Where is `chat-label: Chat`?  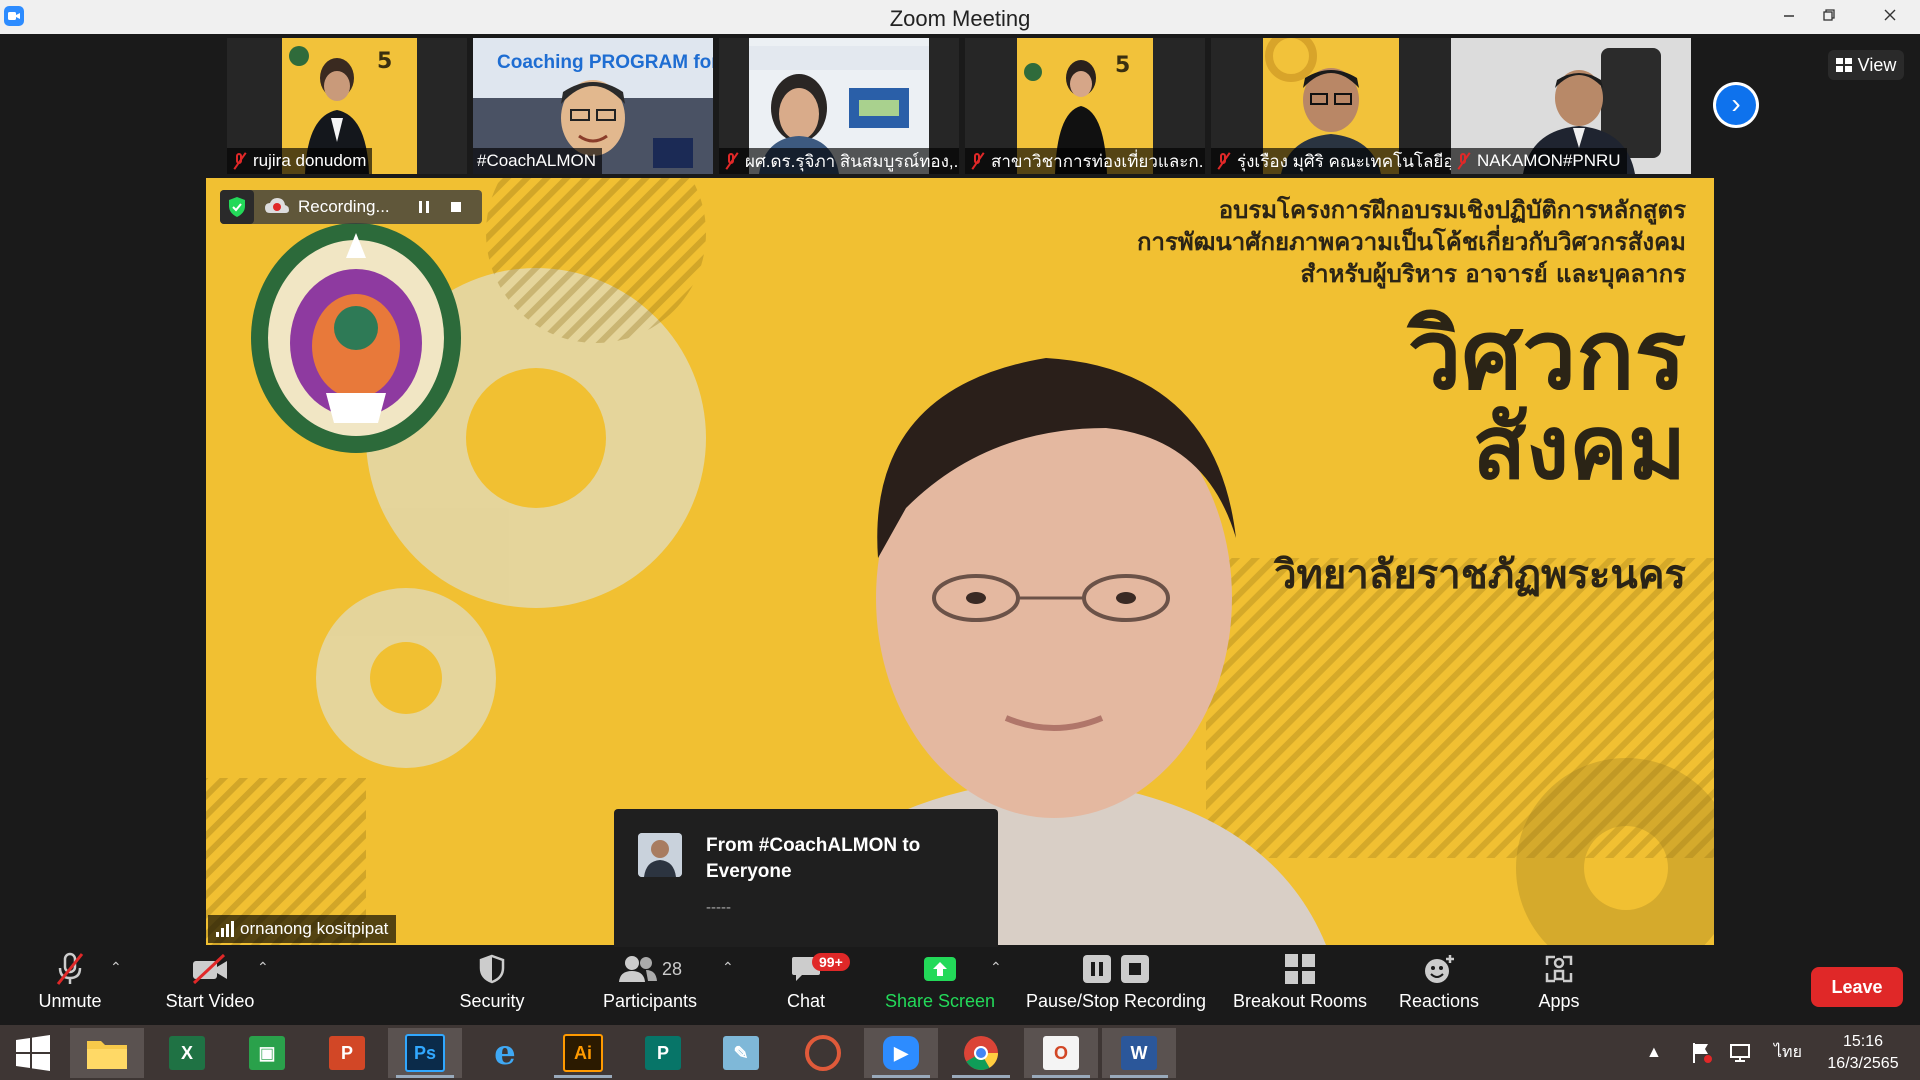 chat-label: Chat is located at coordinates (806, 1001).